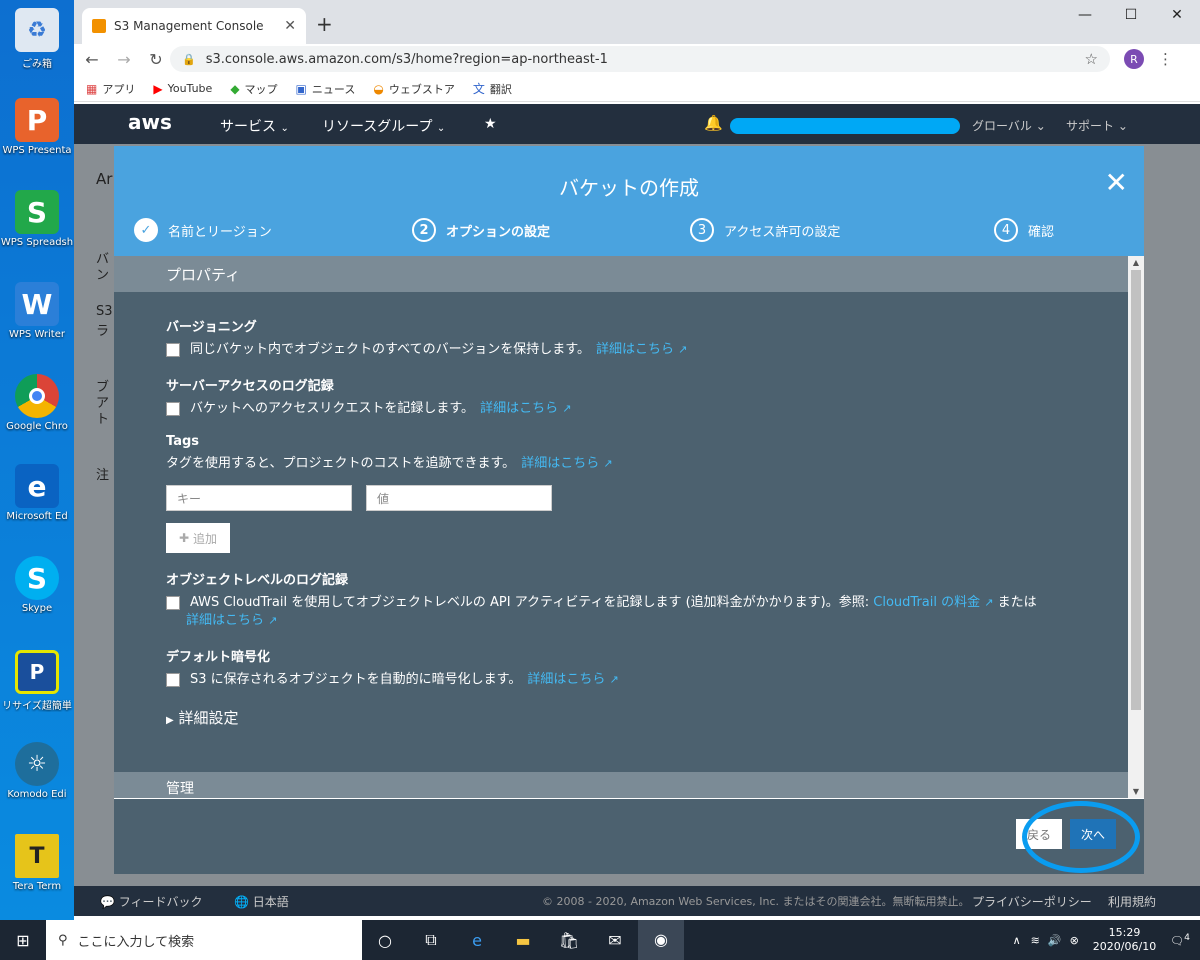 The image size is (1200, 960). I want to click on services-menu: サービス ⌄, so click(254, 126).